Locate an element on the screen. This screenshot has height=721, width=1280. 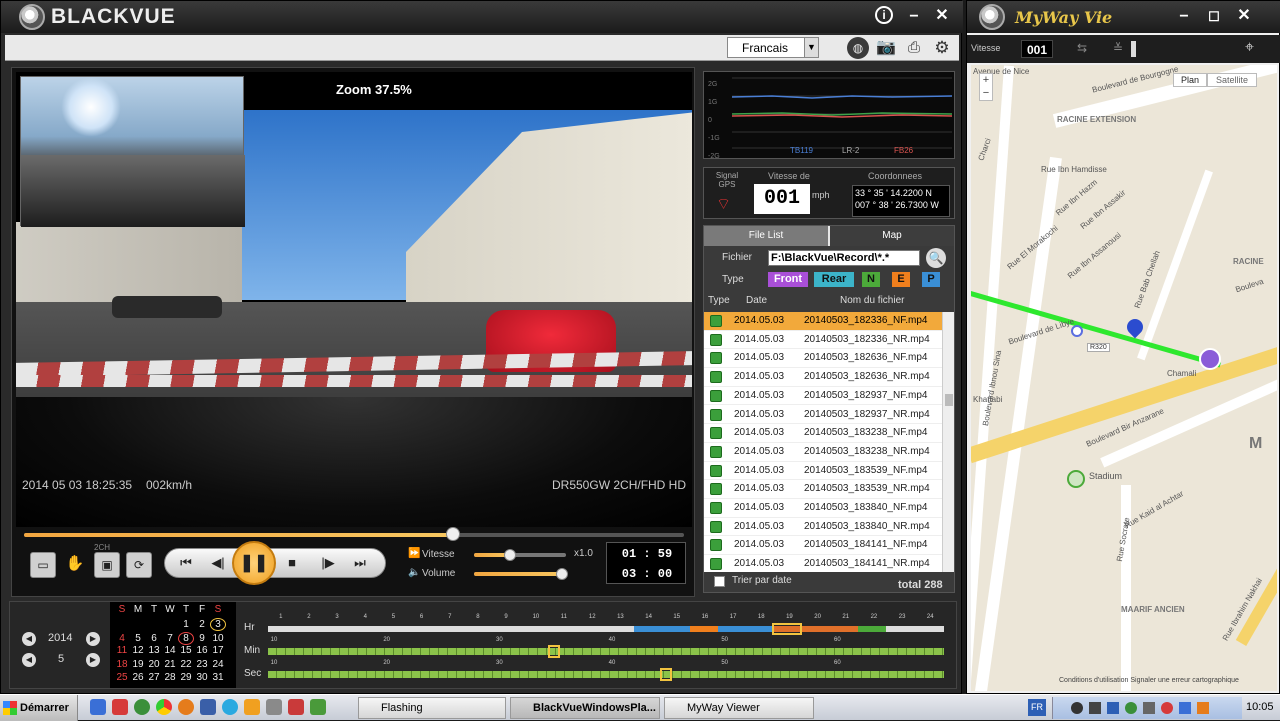
file-row: 2014.05.03 20140503_182636_NF.mp4 is located at coordinates (823, 359).